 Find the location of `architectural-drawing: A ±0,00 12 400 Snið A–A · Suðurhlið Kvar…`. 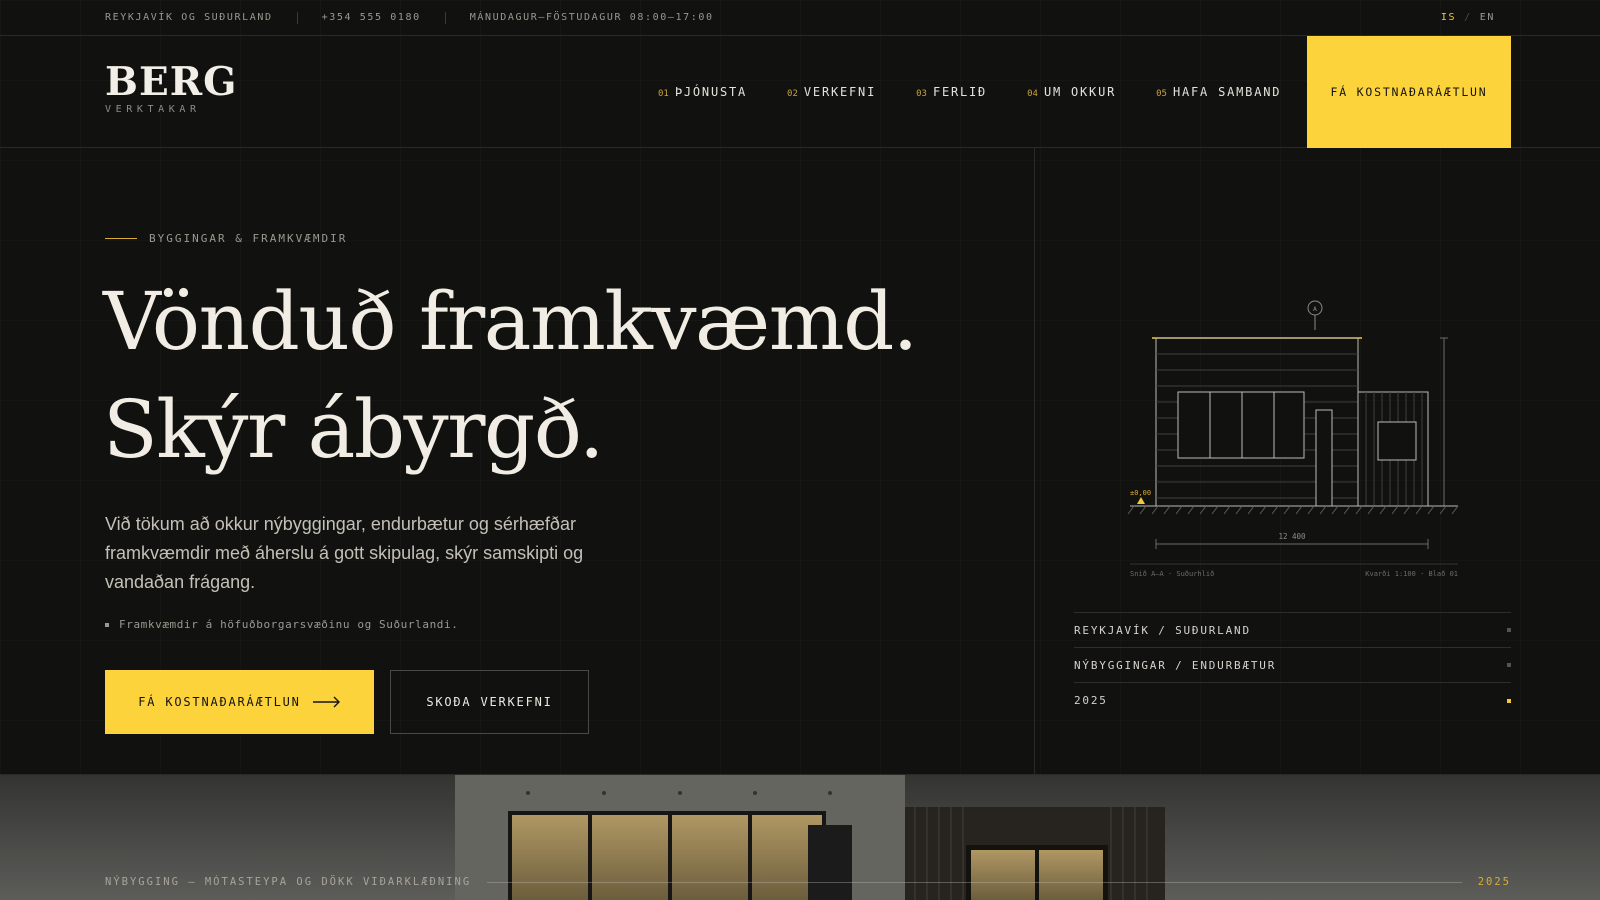

architectural-drawing: A ±0,00 12 400 Snið A–A · Suðurhlið Kvar… is located at coordinates (1293, 439).